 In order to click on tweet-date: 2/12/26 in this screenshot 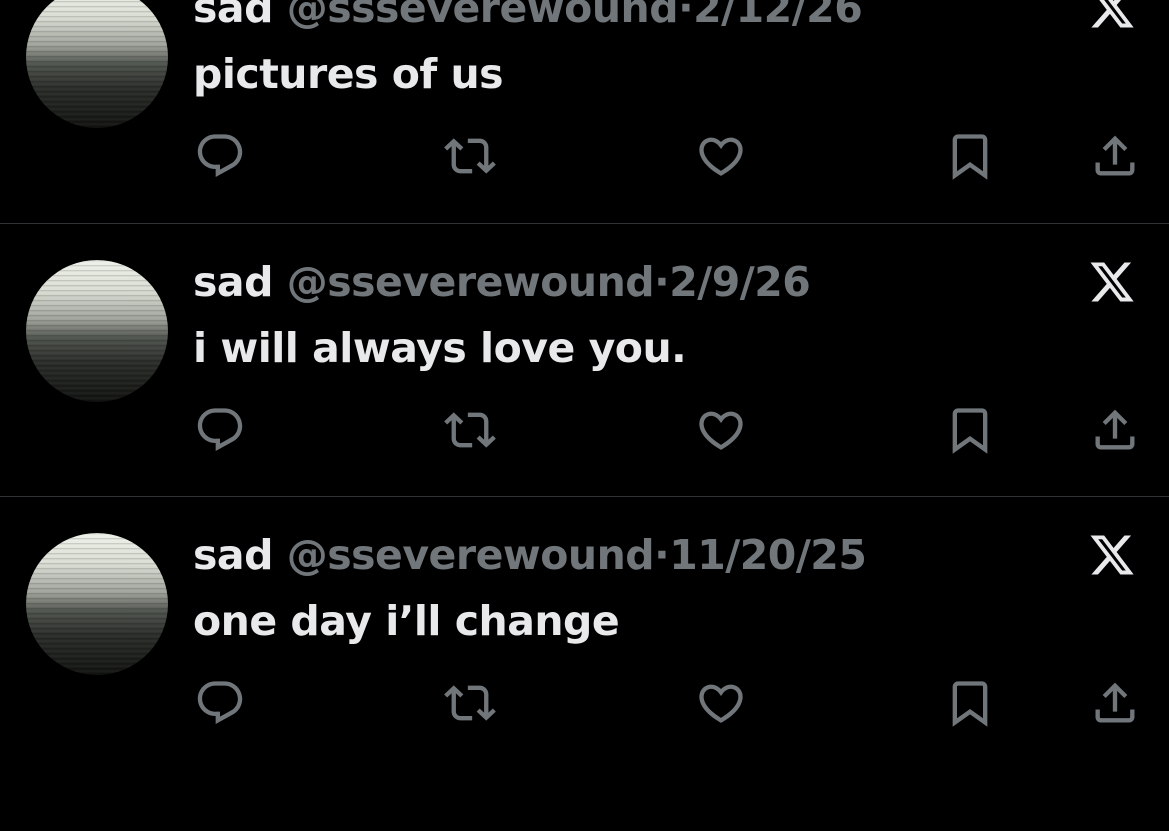, I will do `click(778, 16)`.